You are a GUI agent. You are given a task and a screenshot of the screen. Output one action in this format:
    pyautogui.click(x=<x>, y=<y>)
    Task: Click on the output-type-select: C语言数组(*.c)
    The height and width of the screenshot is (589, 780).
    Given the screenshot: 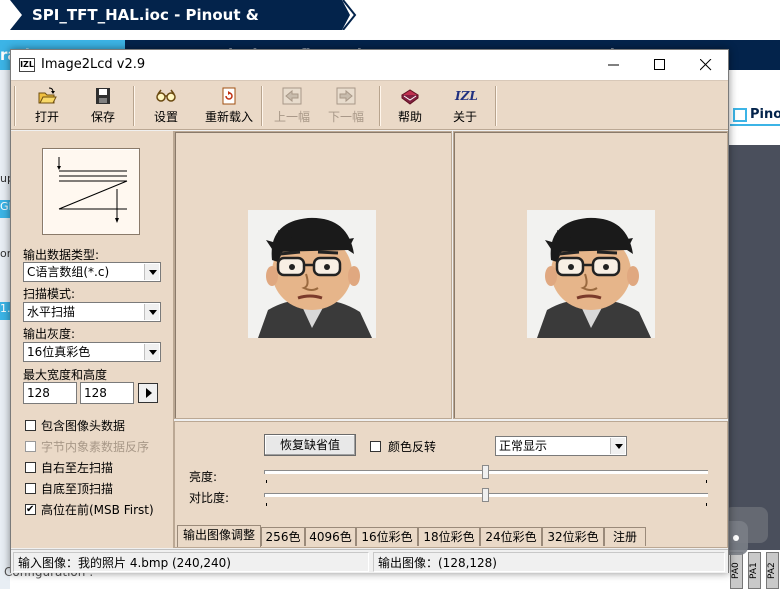 What is the action you would take?
    pyautogui.click(x=92, y=272)
    